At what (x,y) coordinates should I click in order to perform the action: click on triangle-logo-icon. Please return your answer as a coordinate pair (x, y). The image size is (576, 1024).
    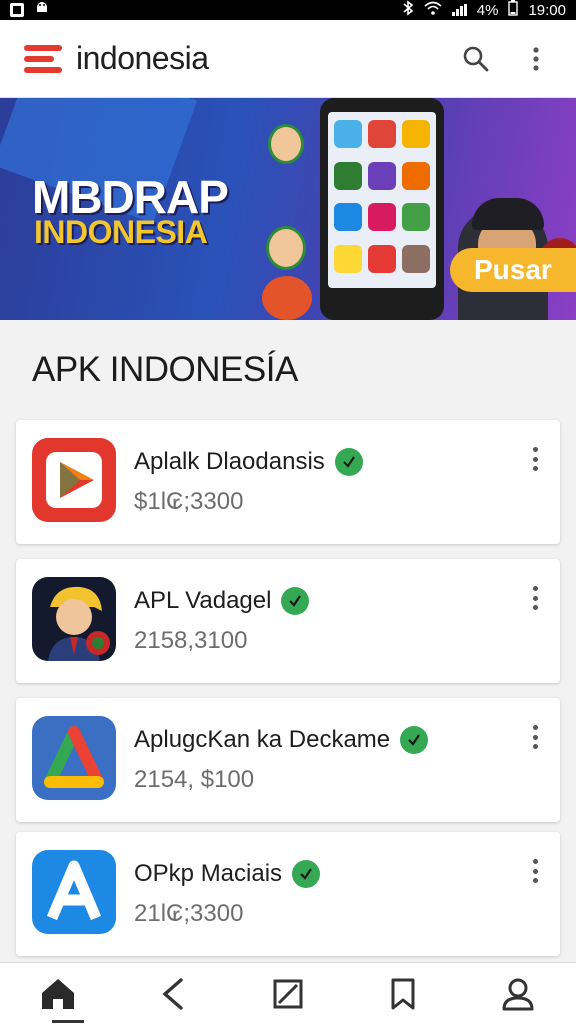
    Looking at the image, I should click on (74, 758).